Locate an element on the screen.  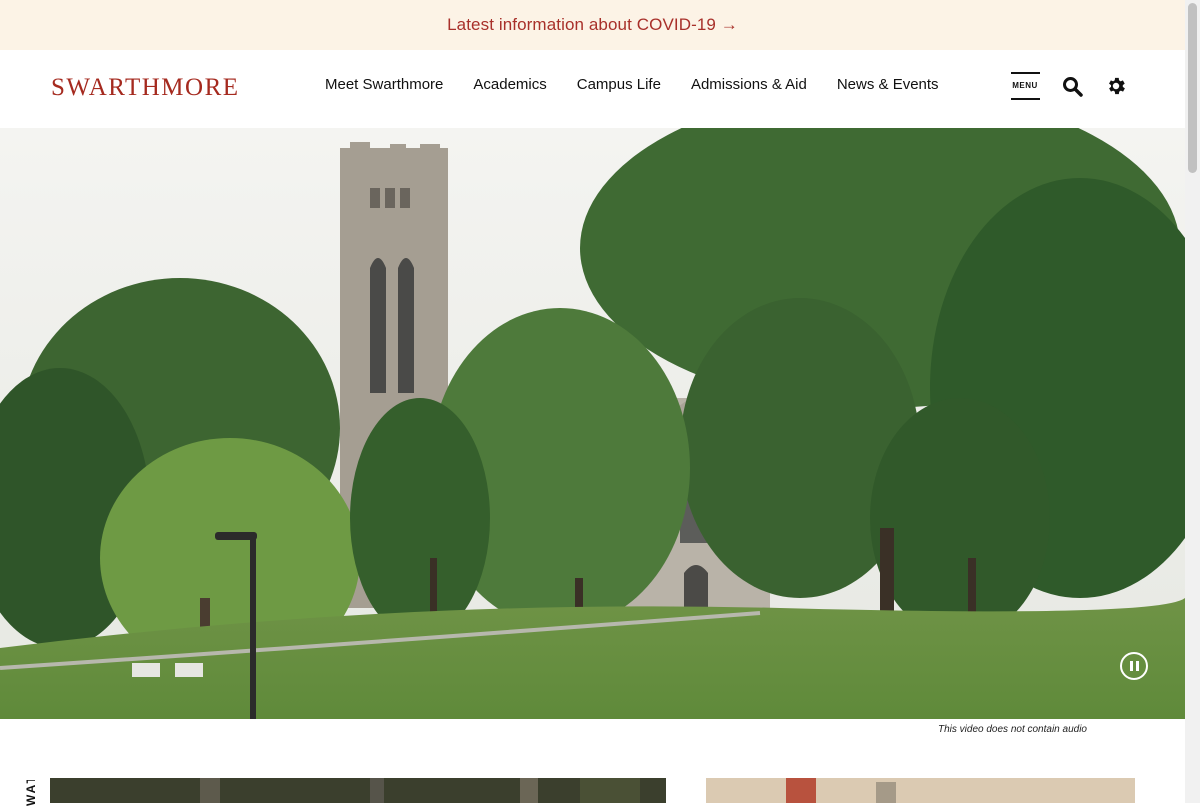
swarthmore-logo: SWARTHMORE is located at coordinates (145, 88).